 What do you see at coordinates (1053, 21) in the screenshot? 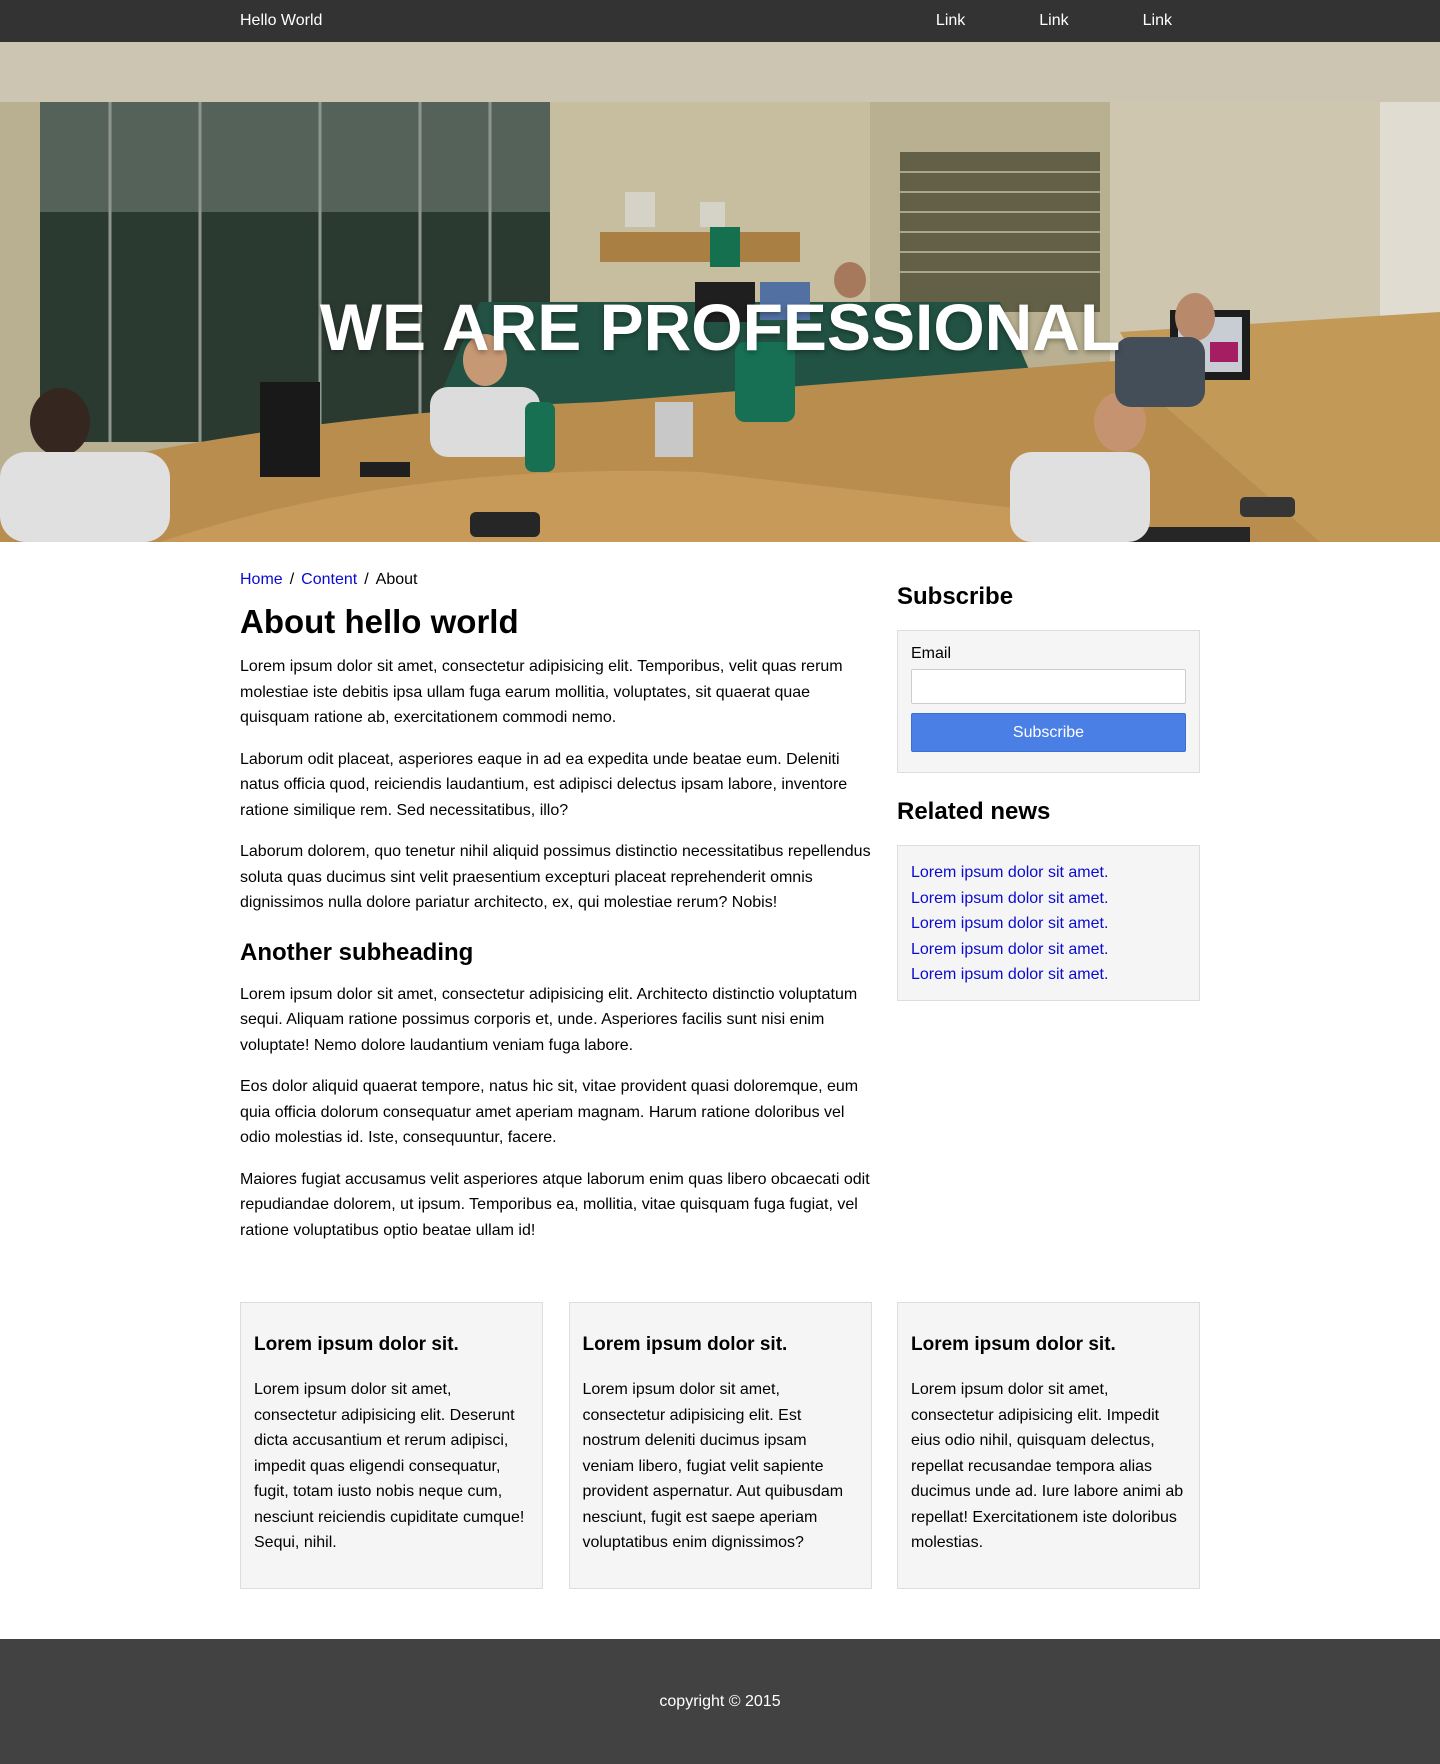
I see `nav-link-2: Link` at bounding box center [1053, 21].